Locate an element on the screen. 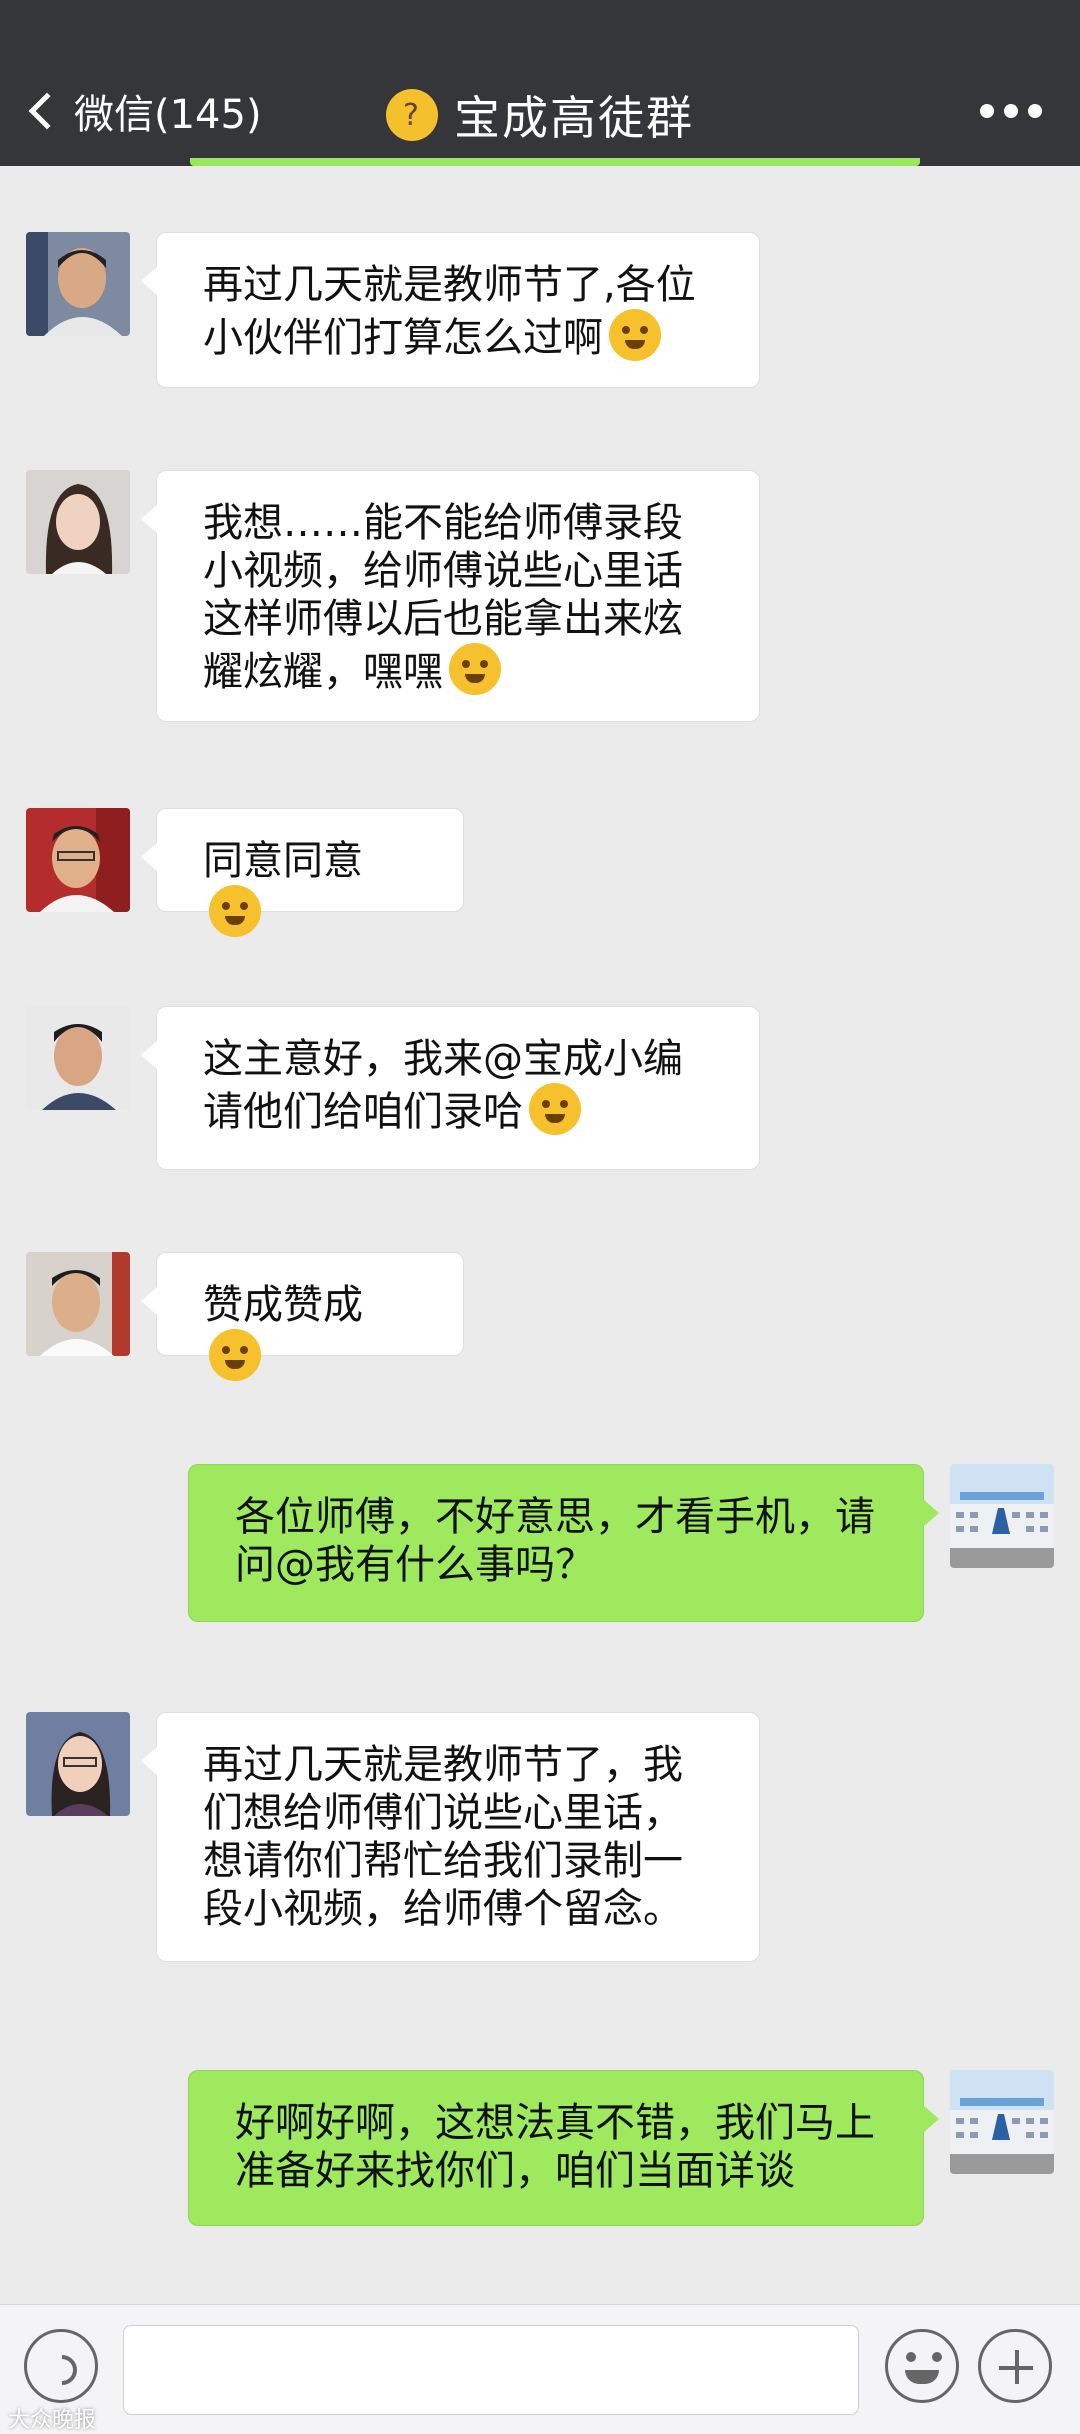  input-bar is located at coordinates (540, 2368).